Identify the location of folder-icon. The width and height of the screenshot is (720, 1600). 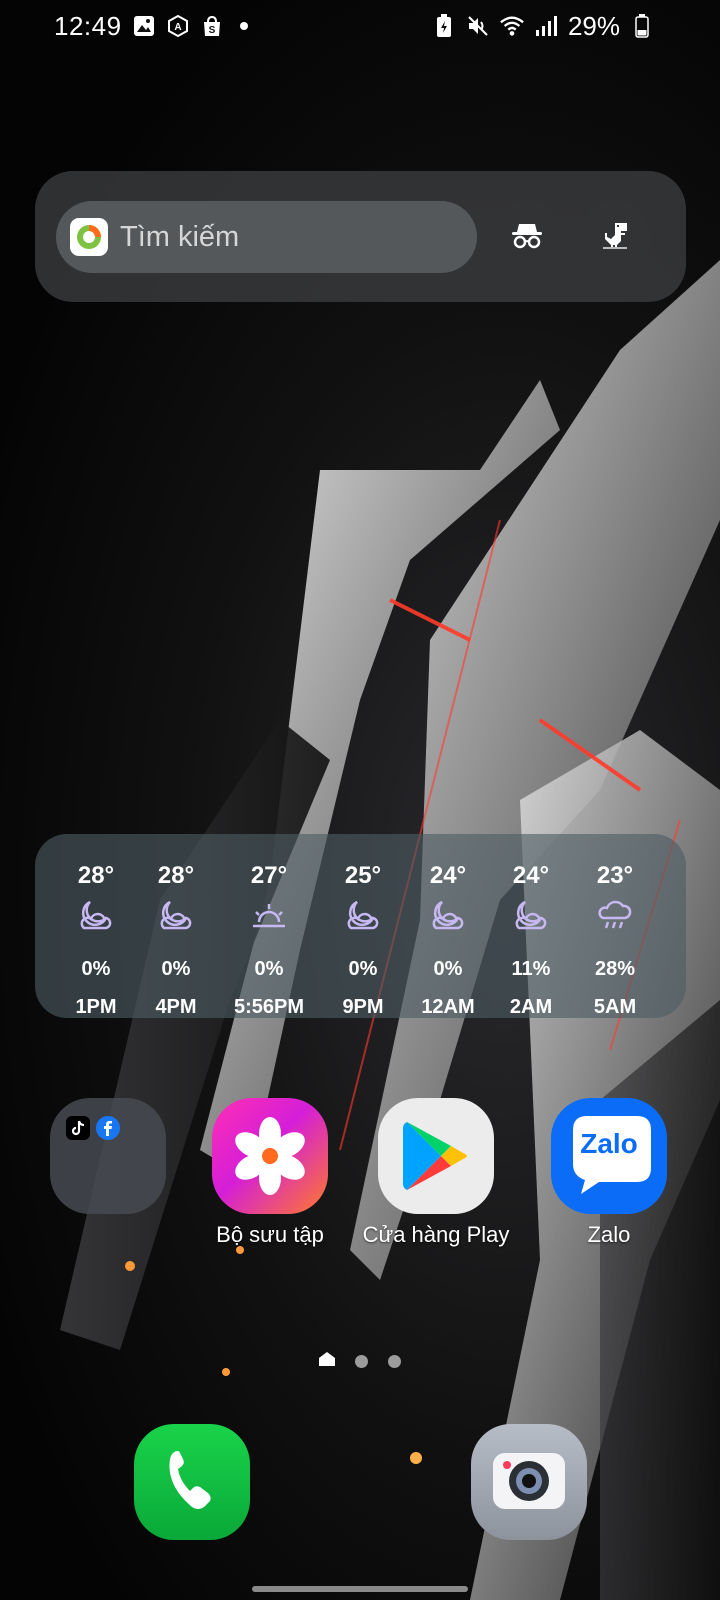
(108, 1156).